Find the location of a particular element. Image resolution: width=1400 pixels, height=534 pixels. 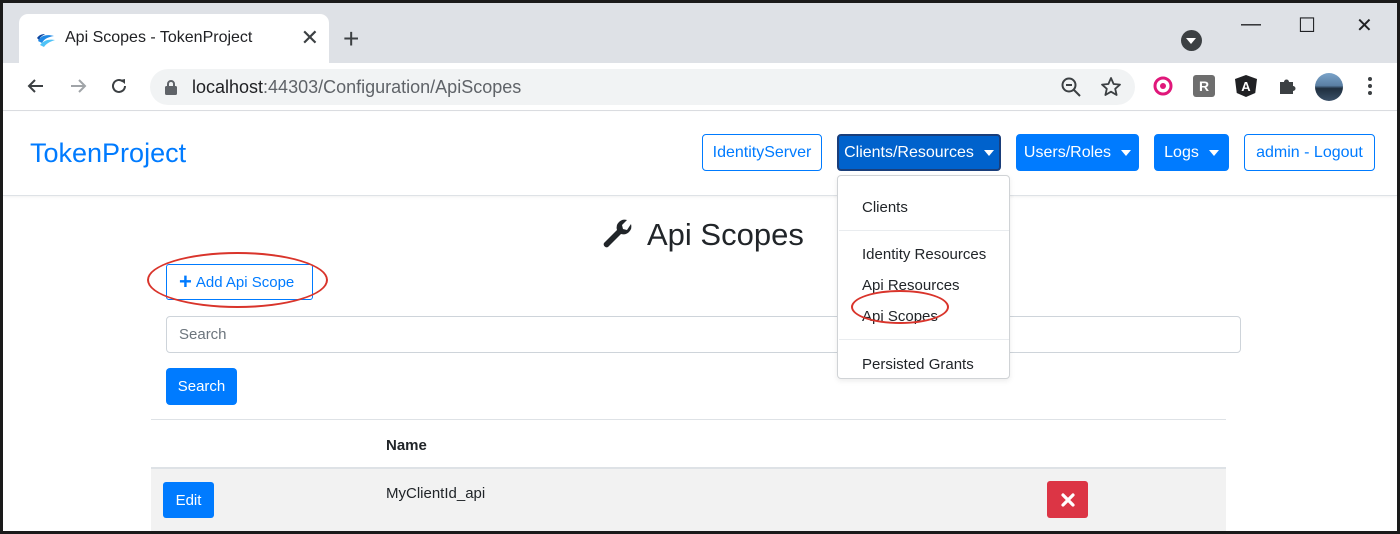

bookmark-star-icon is located at coordinates (1111, 87).